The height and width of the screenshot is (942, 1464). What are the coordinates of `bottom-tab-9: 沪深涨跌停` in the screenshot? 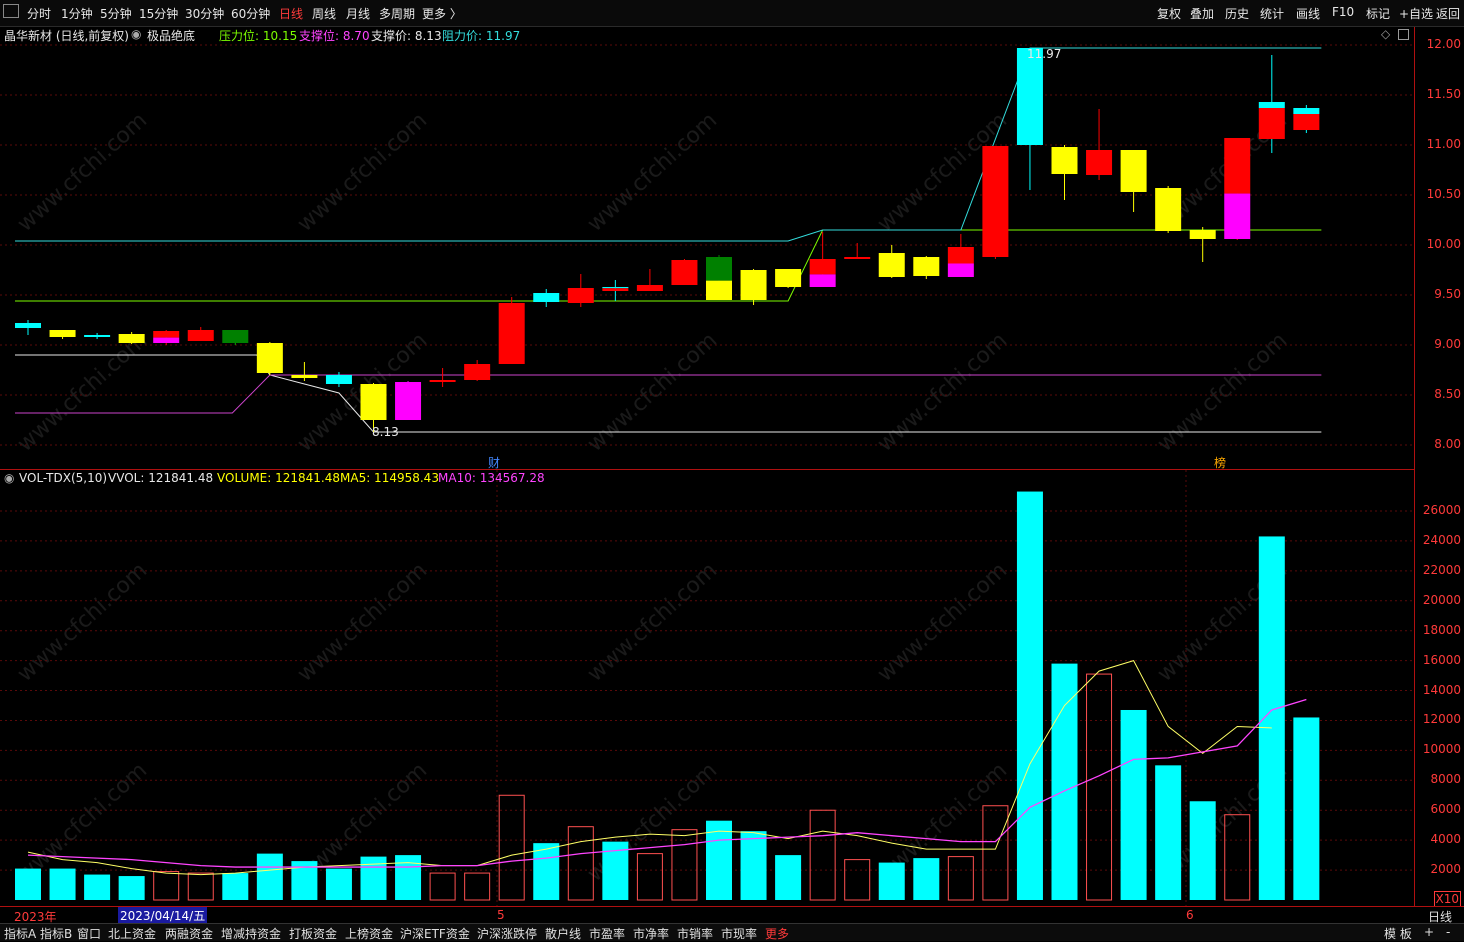 It's located at (507, 933).